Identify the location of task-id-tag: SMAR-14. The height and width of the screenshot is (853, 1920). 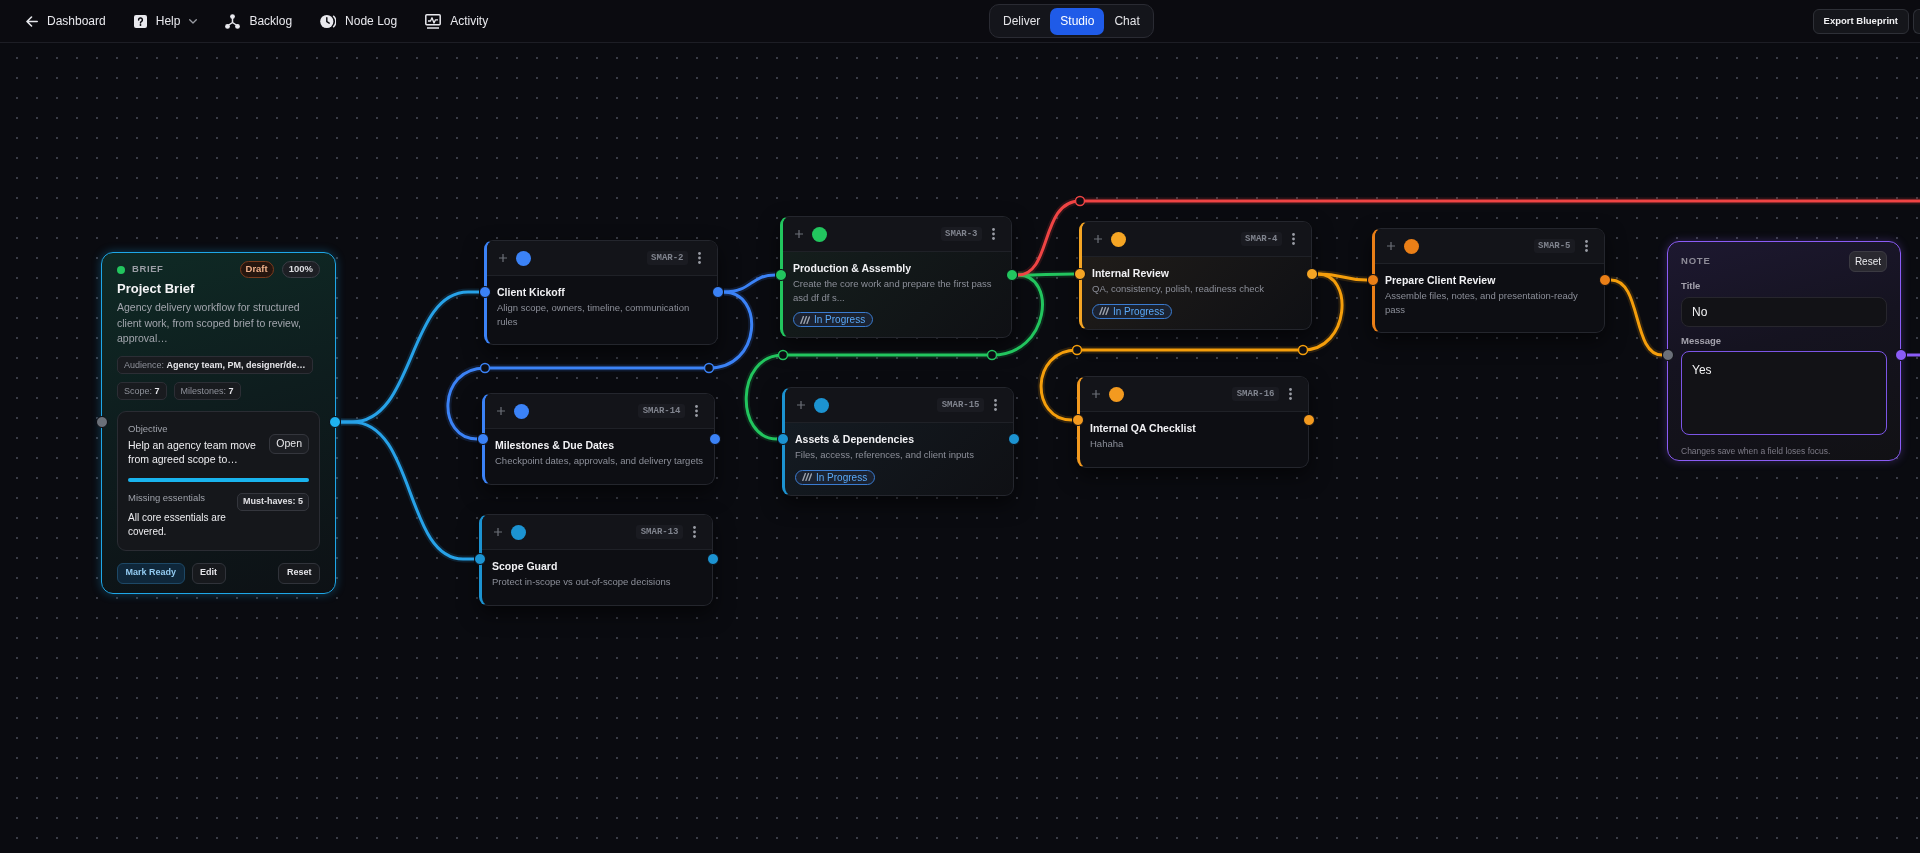
(661, 411).